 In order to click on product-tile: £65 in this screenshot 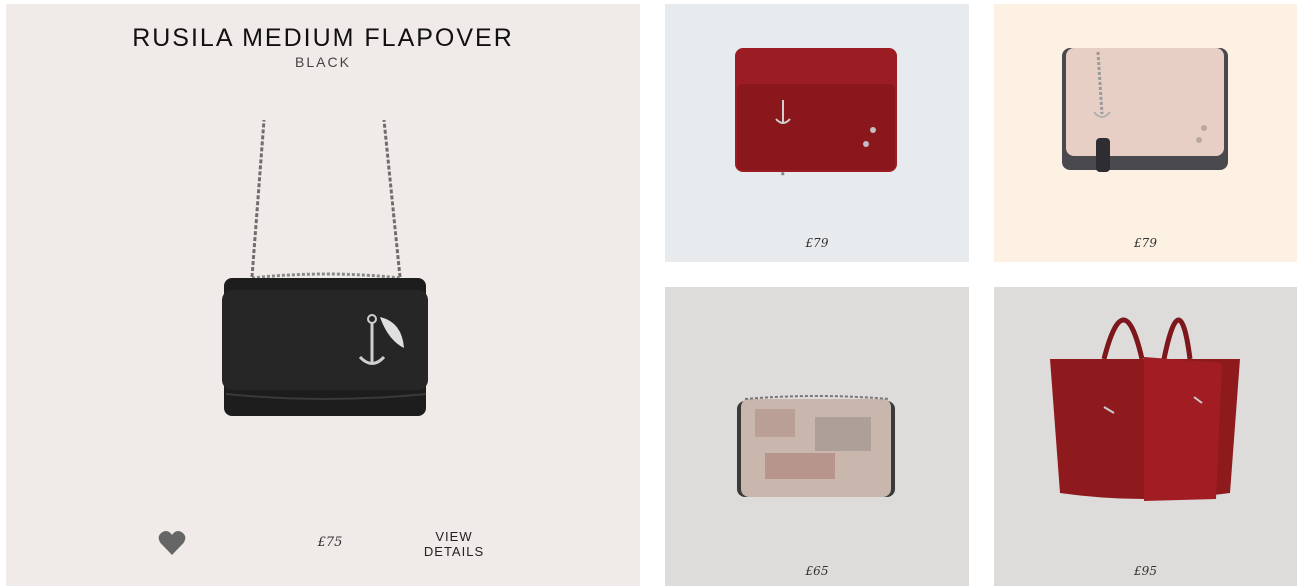, I will do `click(817, 436)`.